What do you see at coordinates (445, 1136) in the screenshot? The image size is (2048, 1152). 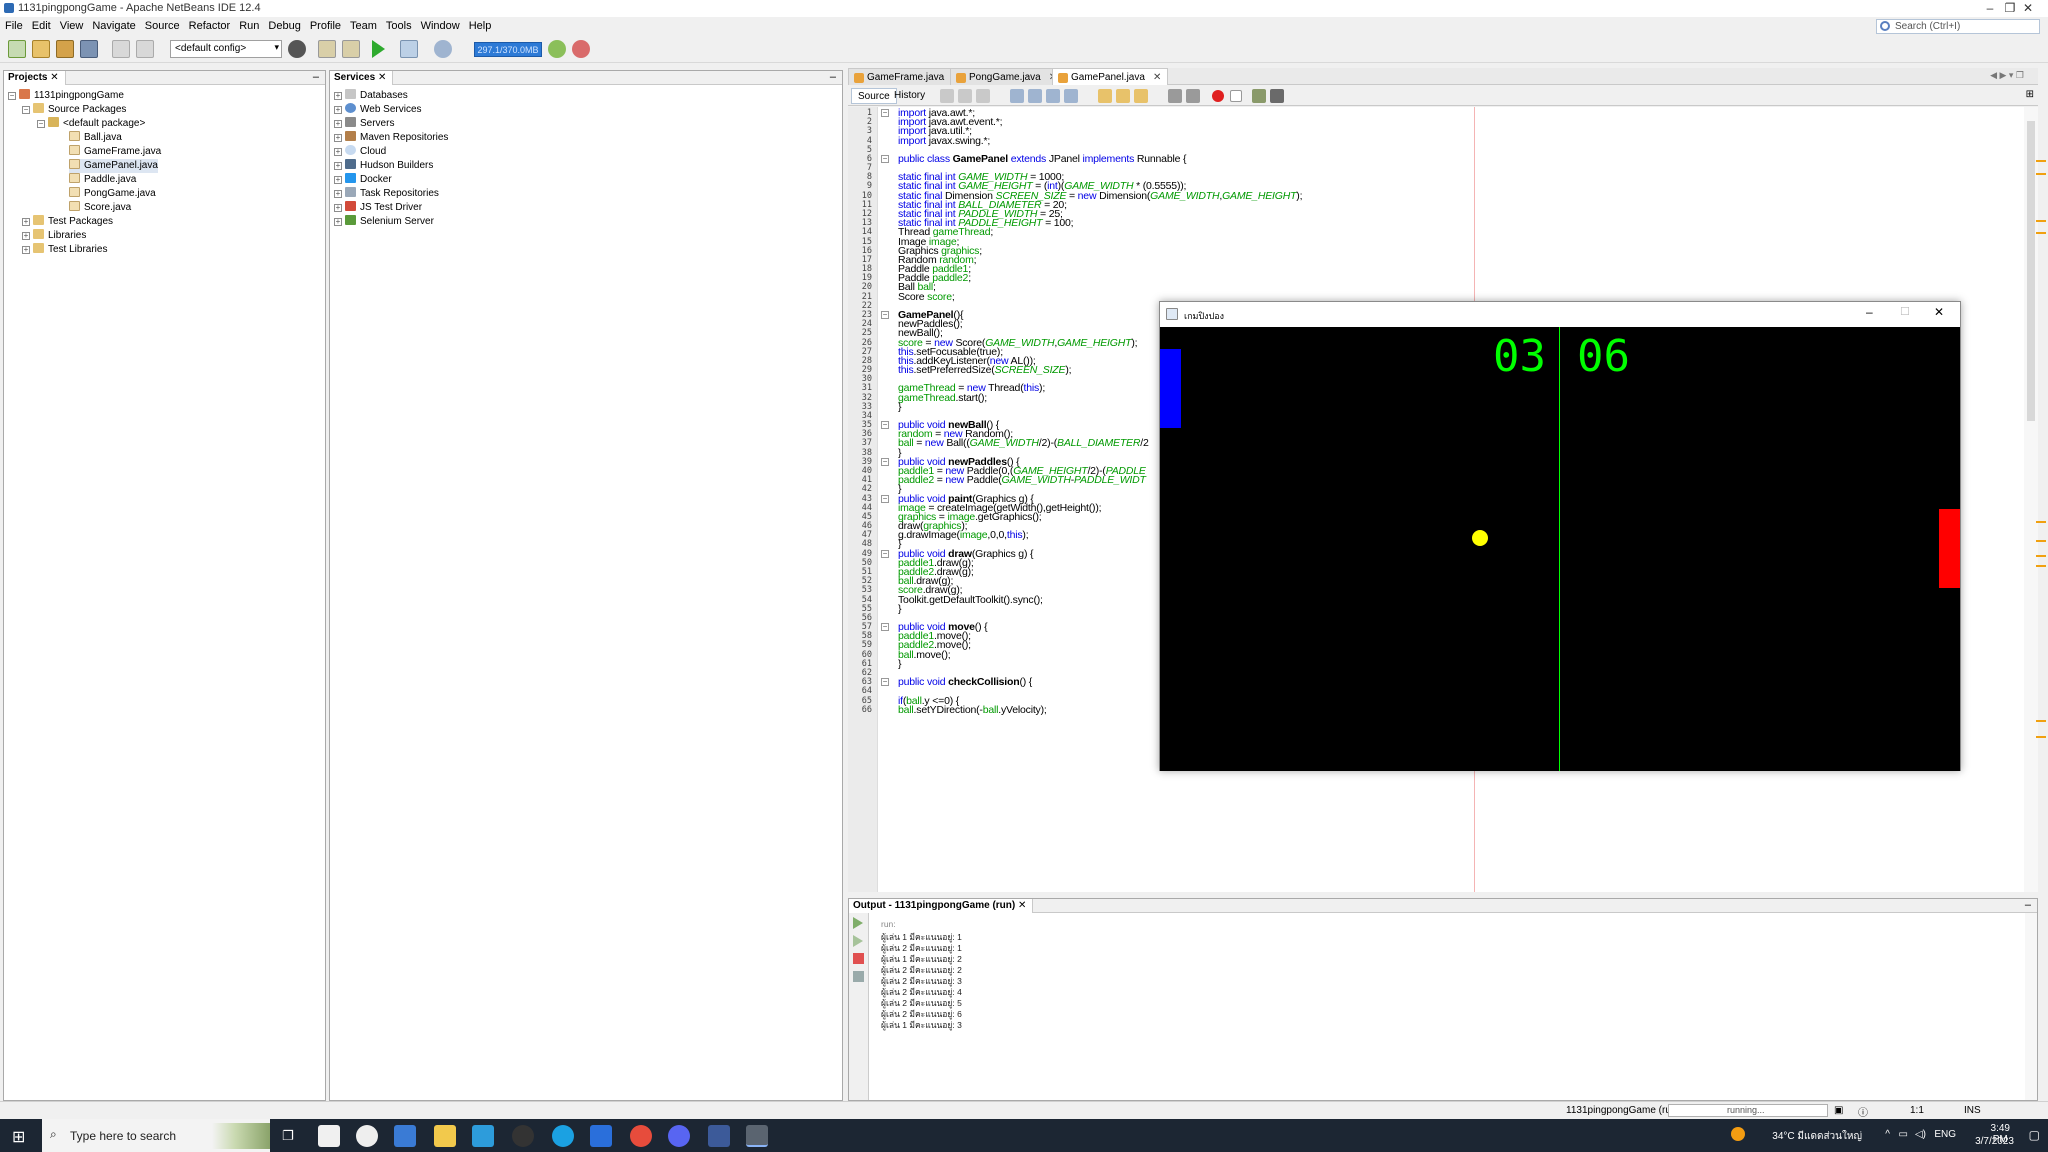 I see `file-explorer-icon` at bounding box center [445, 1136].